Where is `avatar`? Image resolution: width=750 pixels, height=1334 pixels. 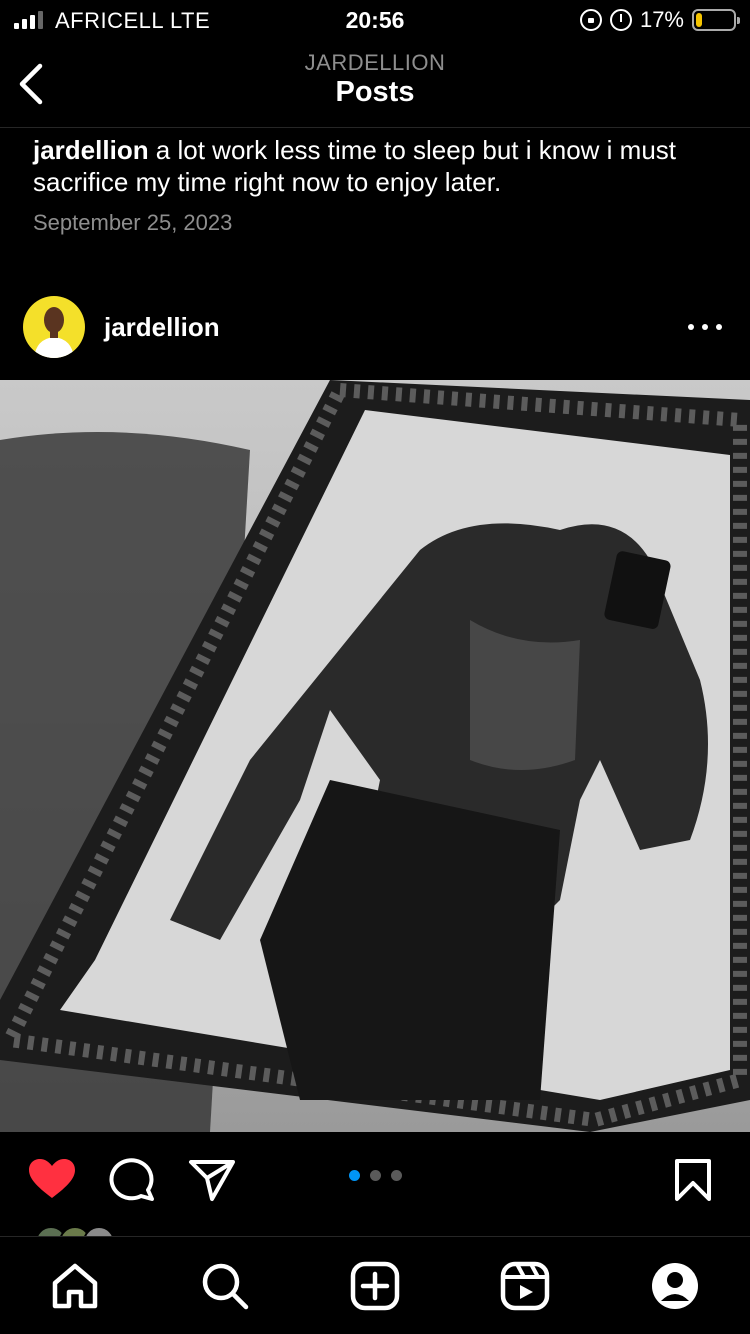
avatar is located at coordinates (54, 327).